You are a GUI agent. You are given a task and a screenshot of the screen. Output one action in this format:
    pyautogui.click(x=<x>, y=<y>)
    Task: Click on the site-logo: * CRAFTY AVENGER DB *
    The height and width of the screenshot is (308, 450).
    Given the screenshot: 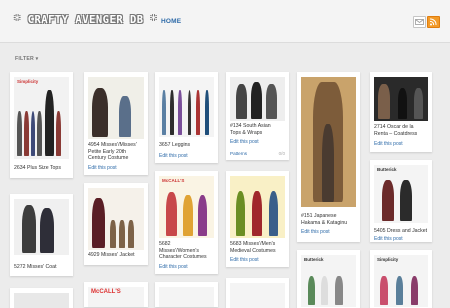 What is the action you would take?
    pyautogui.click(x=85, y=20)
    